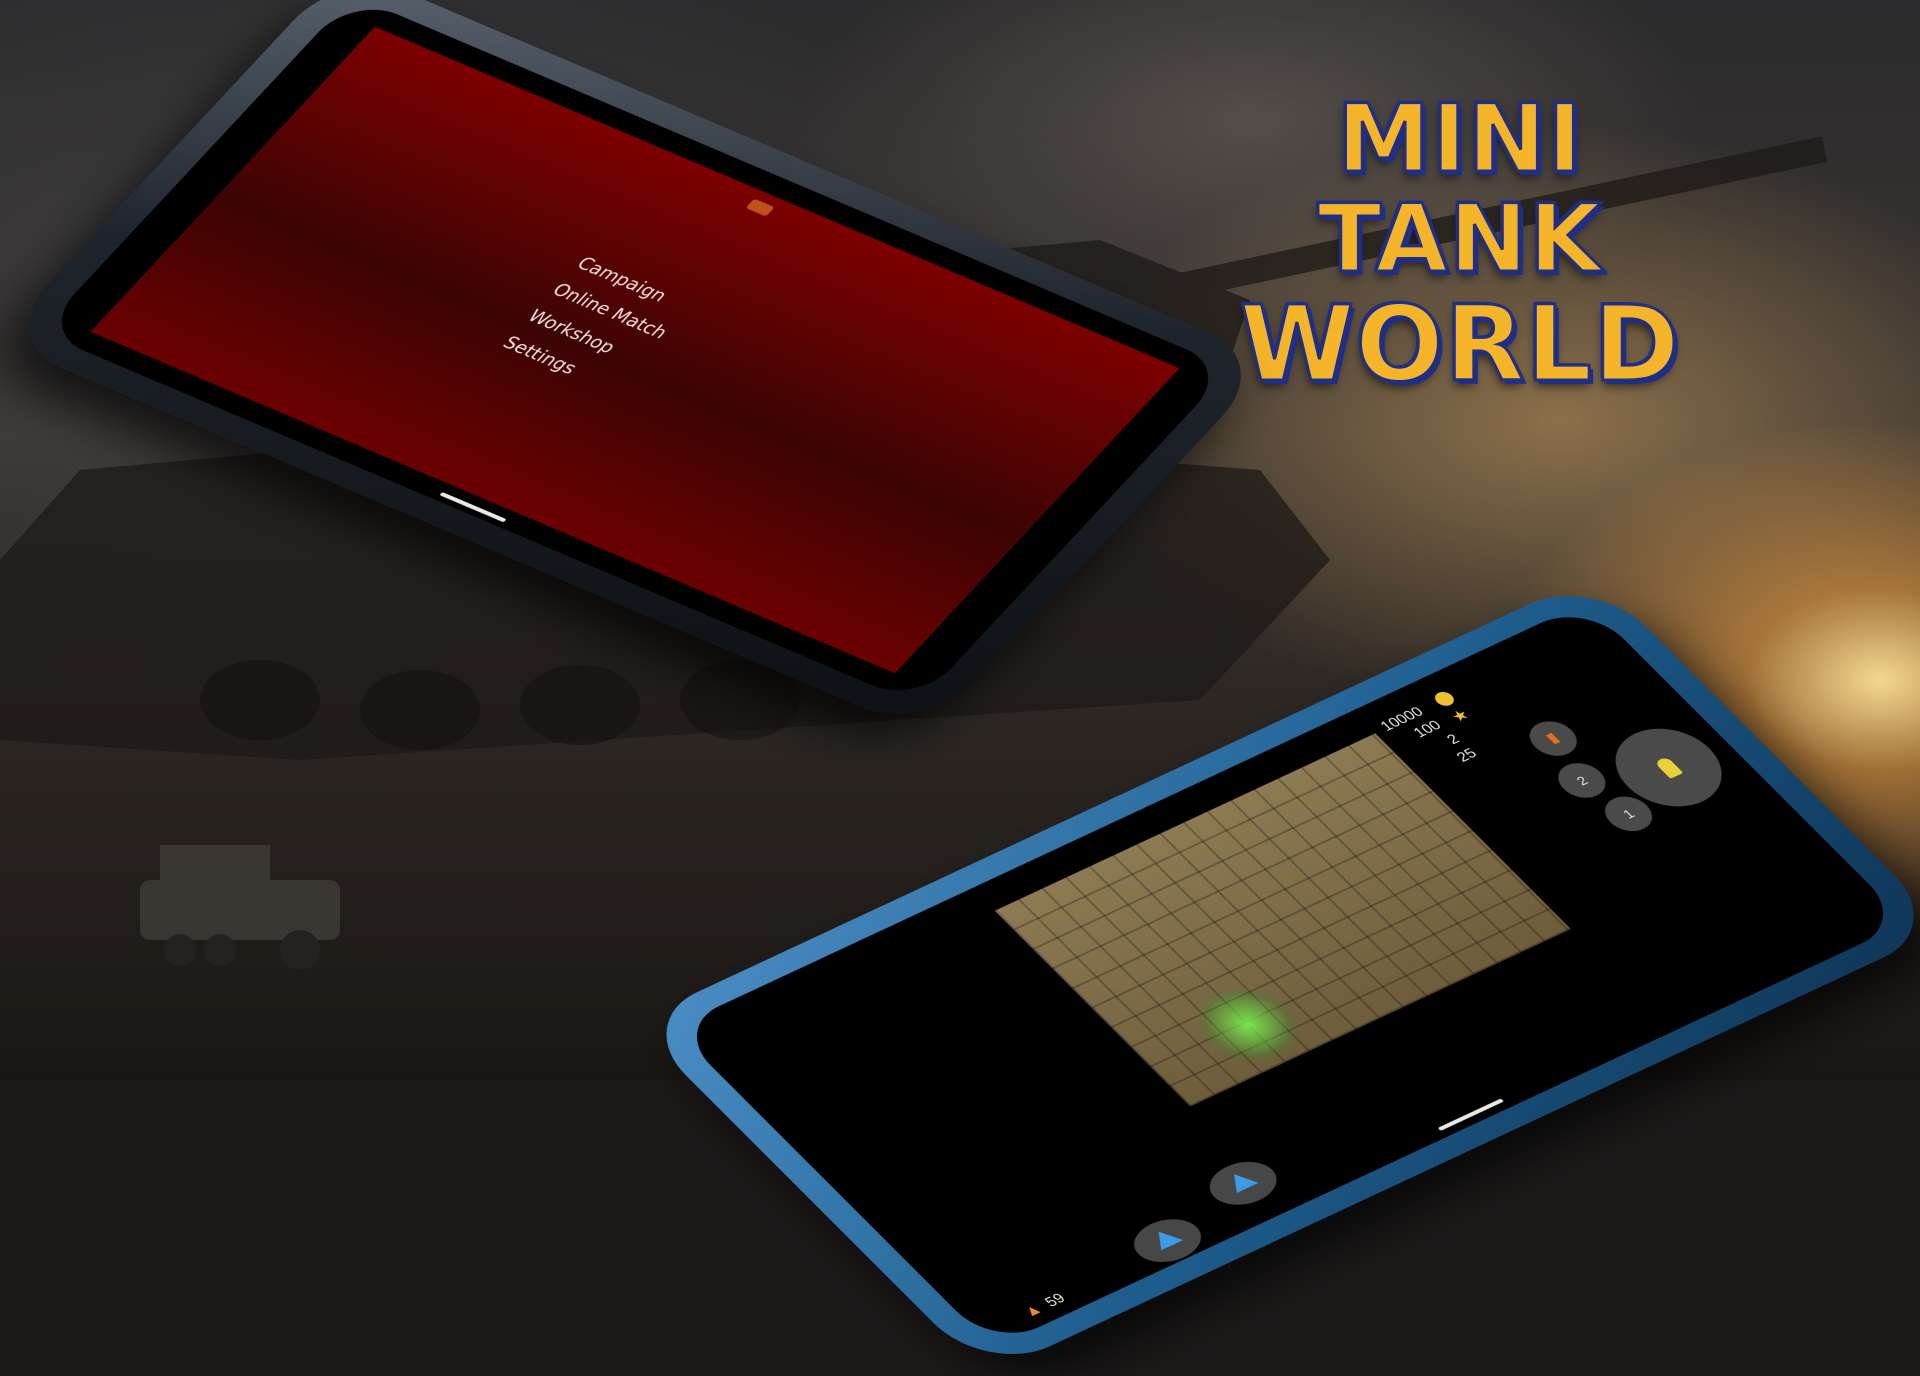  I want to click on logo-line-1: MINI TANK, so click(1459, 189).